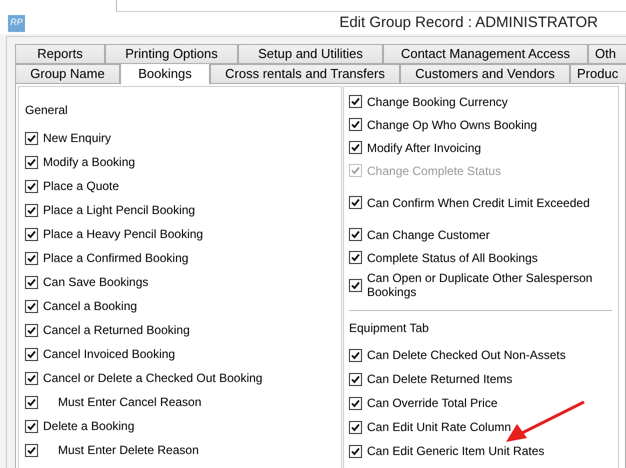 The image size is (626, 468). What do you see at coordinates (607, 54) in the screenshot?
I see `tab: Oth` at bounding box center [607, 54].